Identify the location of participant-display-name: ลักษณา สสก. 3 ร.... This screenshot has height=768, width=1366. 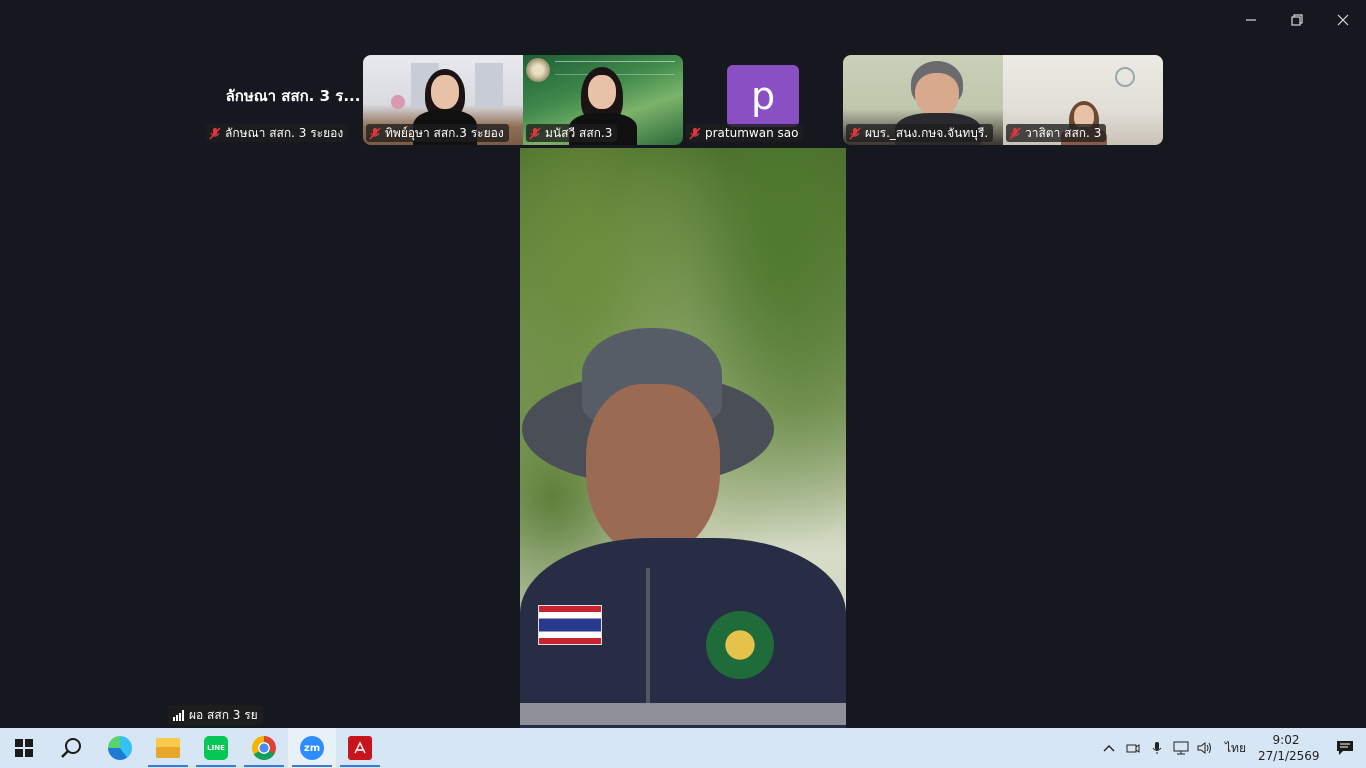
(293, 96).